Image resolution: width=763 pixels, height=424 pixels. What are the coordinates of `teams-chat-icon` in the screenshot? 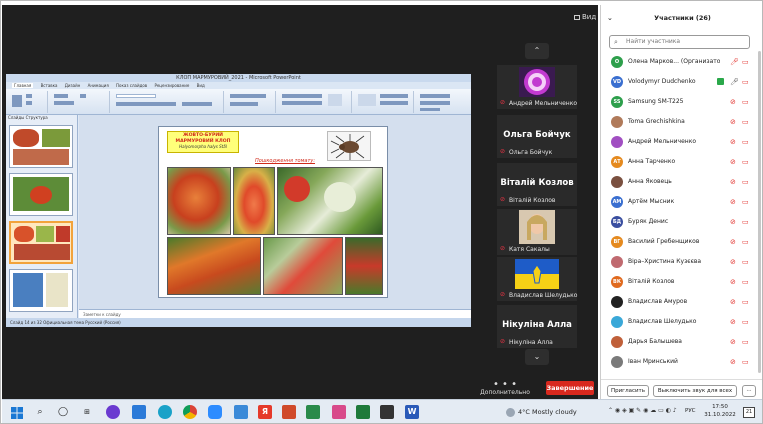 It's located at (113, 412).